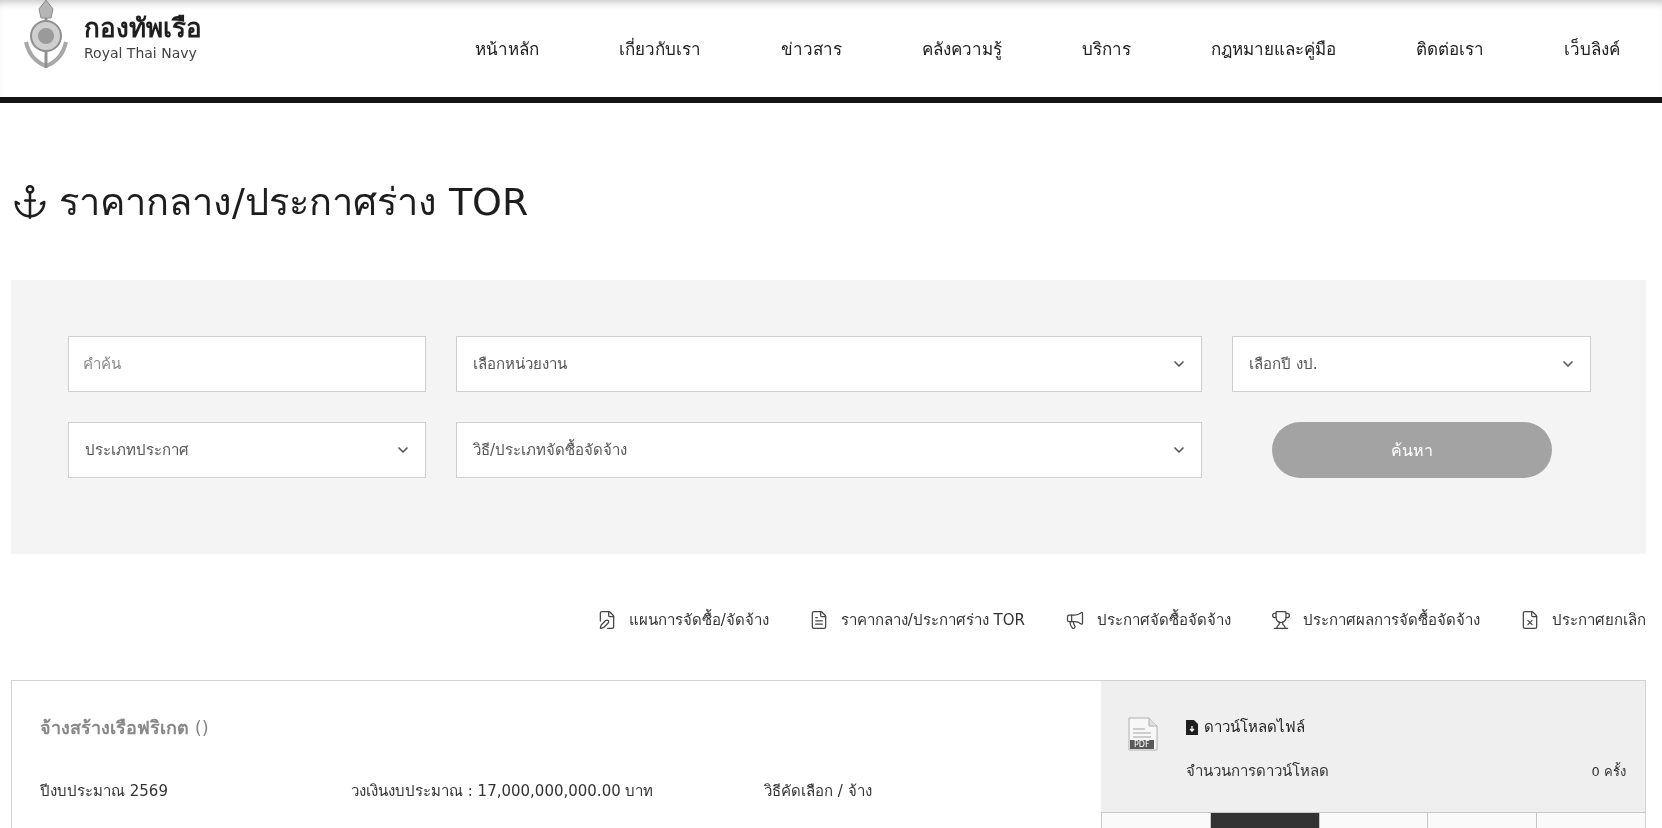 The image size is (1662, 828). What do you see at coordinates (1608, 771) in the screenshot?
I see `download-count: 0 ครั้ง` at bounding box center [1608, 771].